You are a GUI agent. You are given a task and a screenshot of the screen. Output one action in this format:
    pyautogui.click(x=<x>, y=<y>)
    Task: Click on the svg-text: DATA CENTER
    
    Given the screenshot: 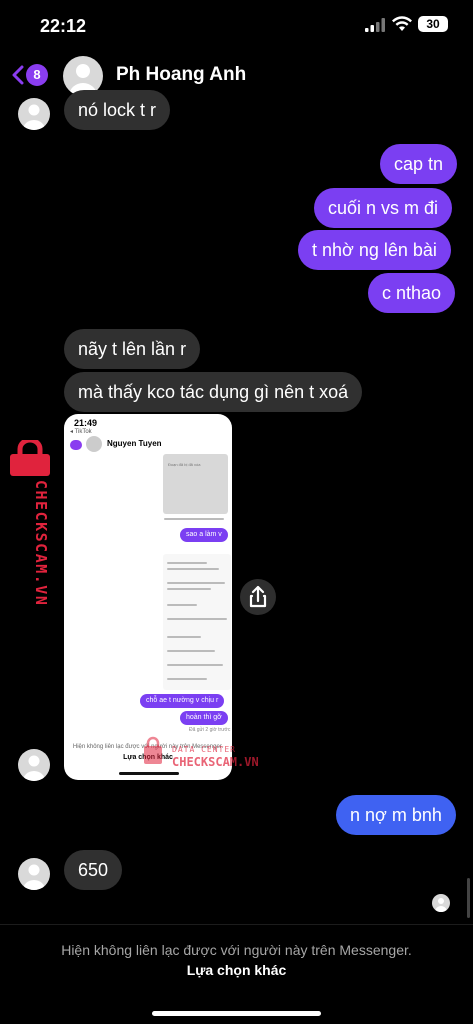 What is the action you would take?
    pyautogui.click(x=204, y=749)
    